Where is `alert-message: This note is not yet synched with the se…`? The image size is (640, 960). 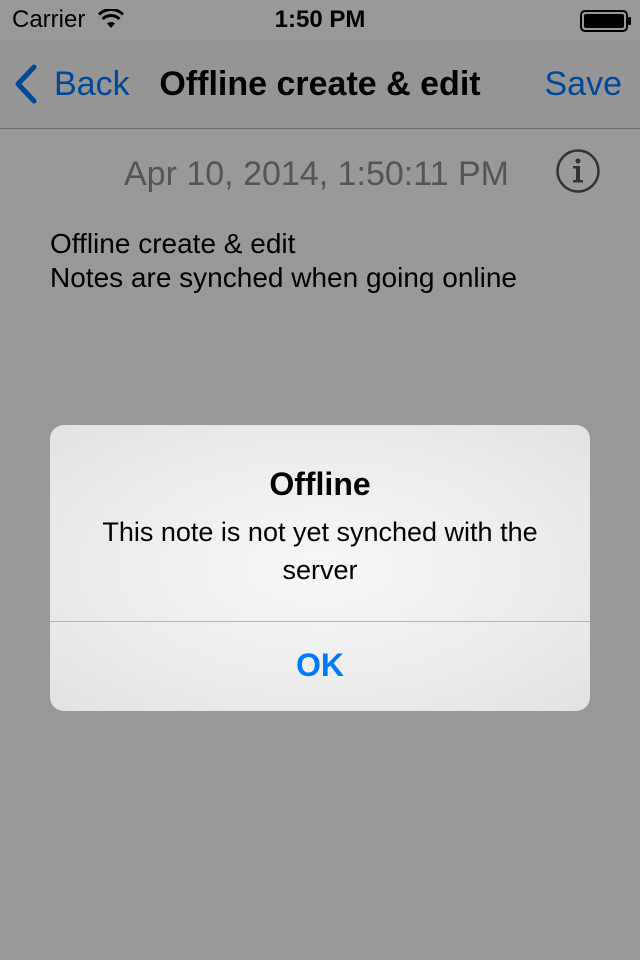 alert-message: This note is not yet synched with the se… is located at coordinates (320, 551).